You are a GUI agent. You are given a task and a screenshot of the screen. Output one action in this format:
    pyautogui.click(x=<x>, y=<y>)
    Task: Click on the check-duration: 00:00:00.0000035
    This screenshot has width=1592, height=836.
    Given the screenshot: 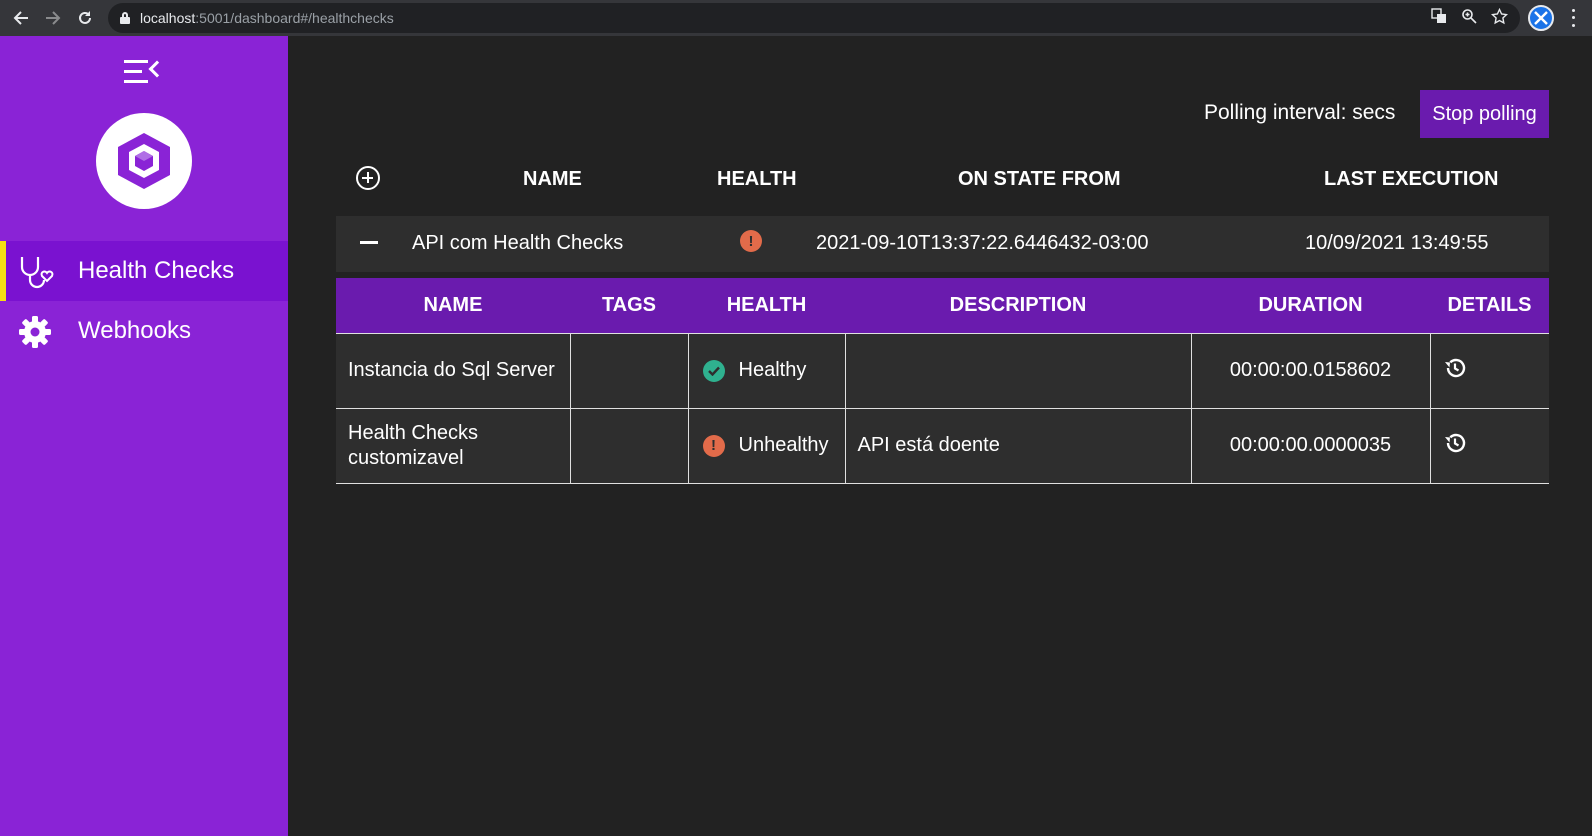 What is the action you would take?
    pyautogui.click(x=1310, y=445)
    